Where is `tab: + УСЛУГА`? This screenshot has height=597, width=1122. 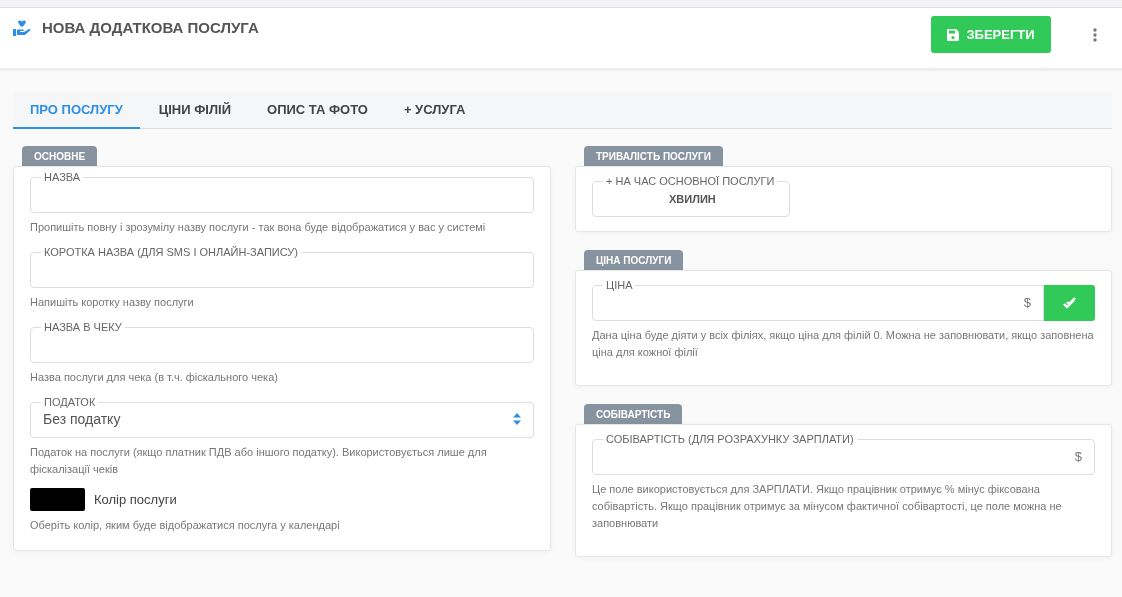
tab: + УСЛУГА is located at coordinates (434, 110).